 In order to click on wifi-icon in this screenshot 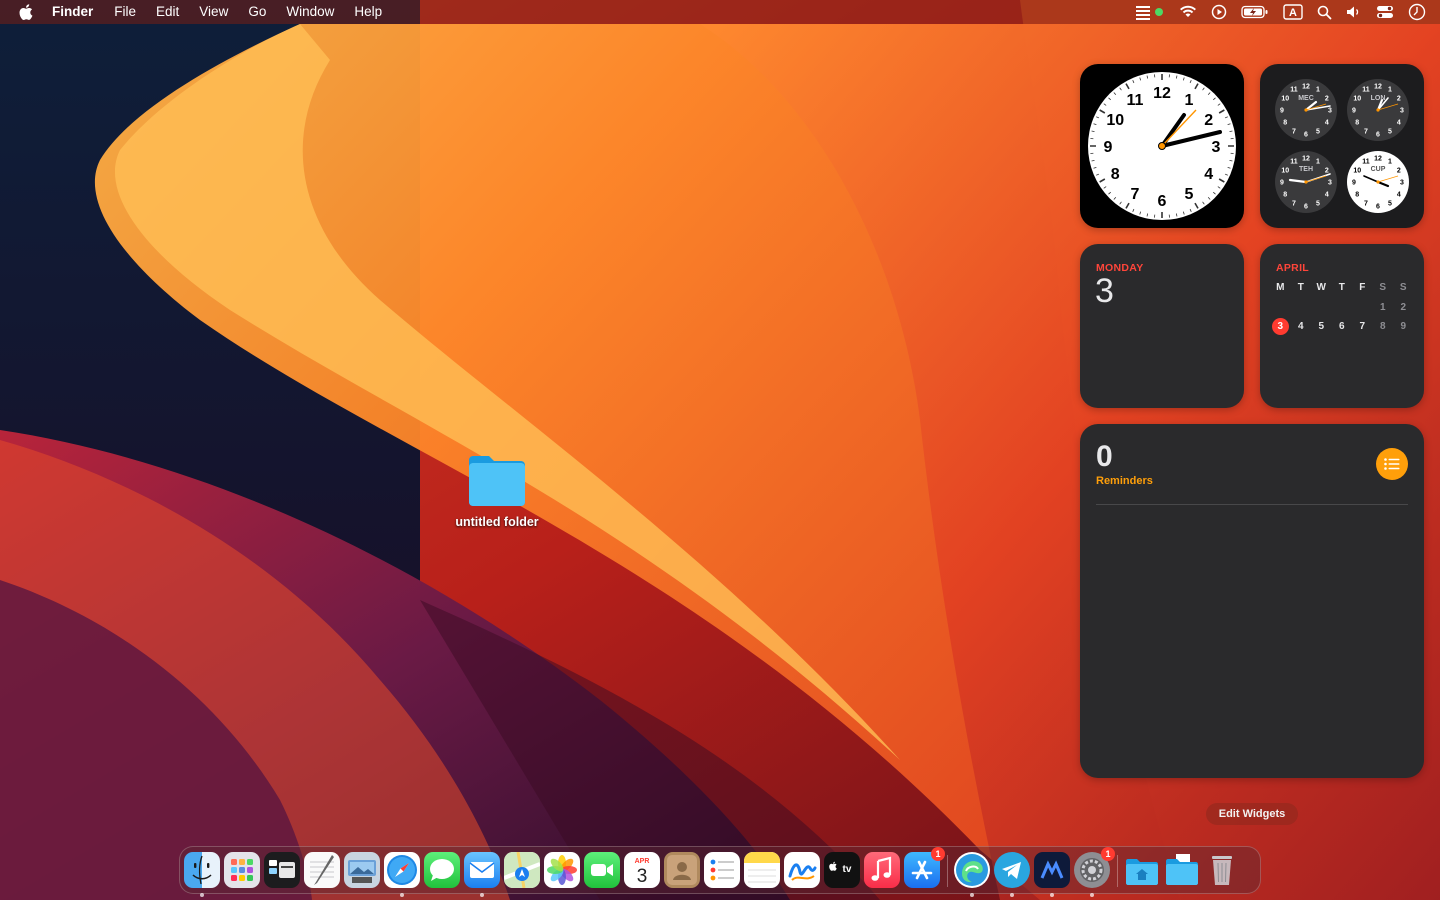, I will do `click(1188, 12)`.